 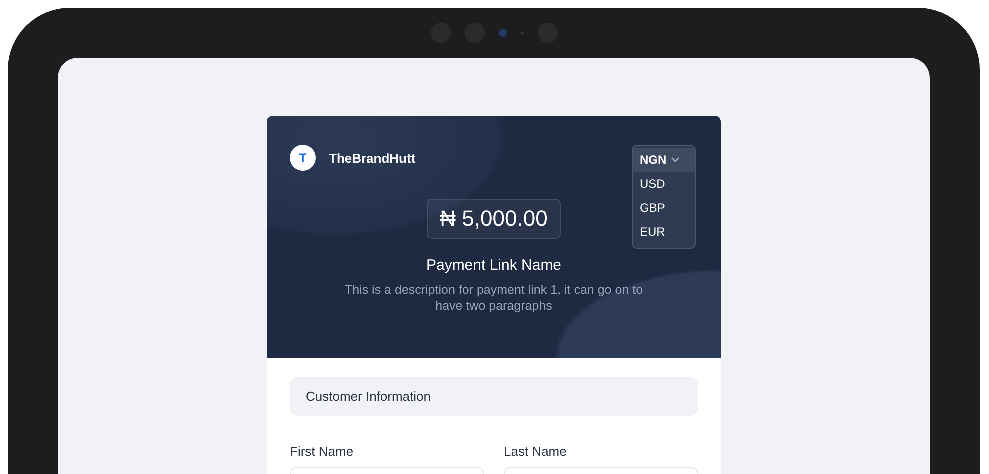 What do you see at coordinates (536, 451) in the screenshot?
I see `field-label: Last Name` at bounding box center [536, 451].